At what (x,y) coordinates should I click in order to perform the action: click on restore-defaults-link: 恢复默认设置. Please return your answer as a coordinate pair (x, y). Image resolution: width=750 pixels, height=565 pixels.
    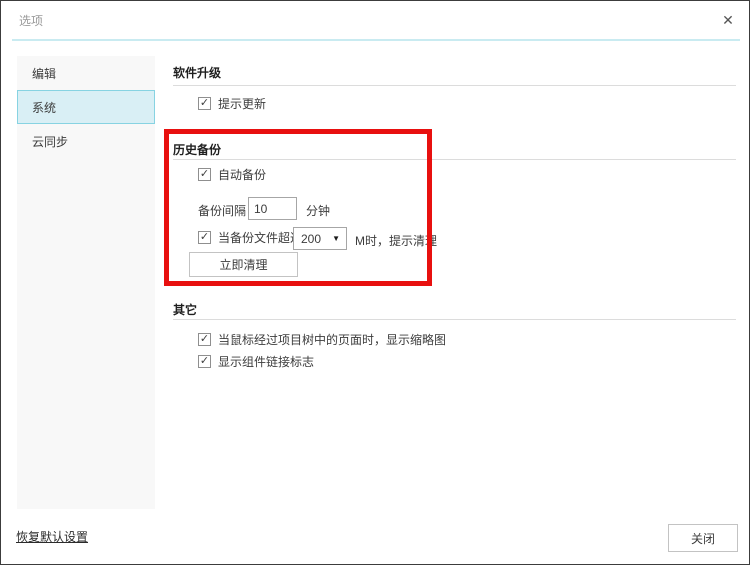
    Looking at the image, I should click on (52, 536).